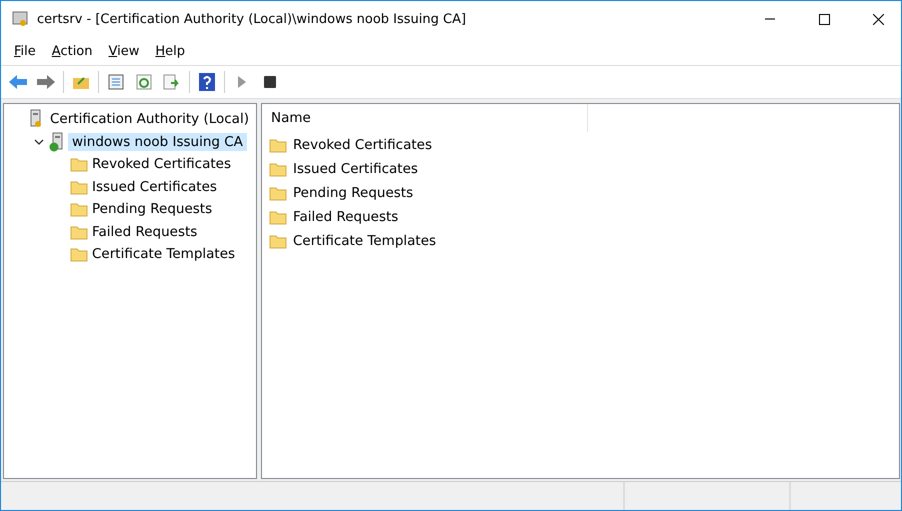  Describe the element at coordinates (362, 145) in the screenshot. I see `list-item: Revoked Certificates` at that location.